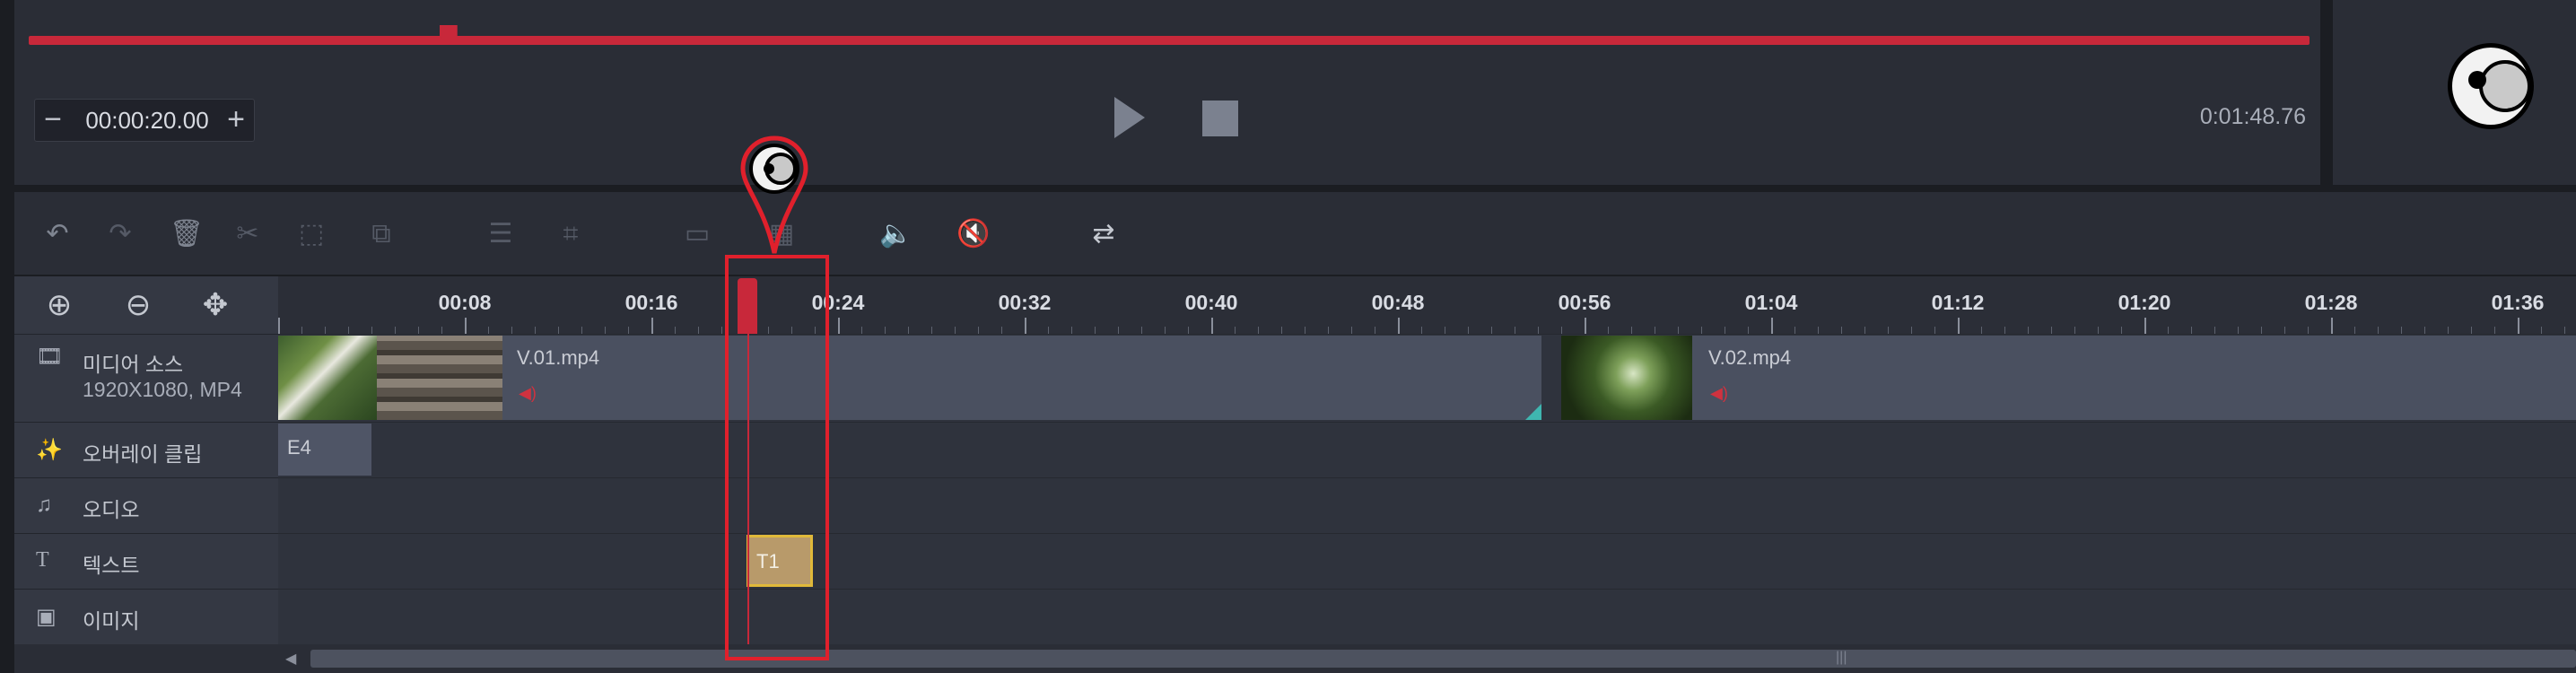 This screenshot has width=2576, height=673. I want to click on music-note-icon: ♫, so click(44, 505).